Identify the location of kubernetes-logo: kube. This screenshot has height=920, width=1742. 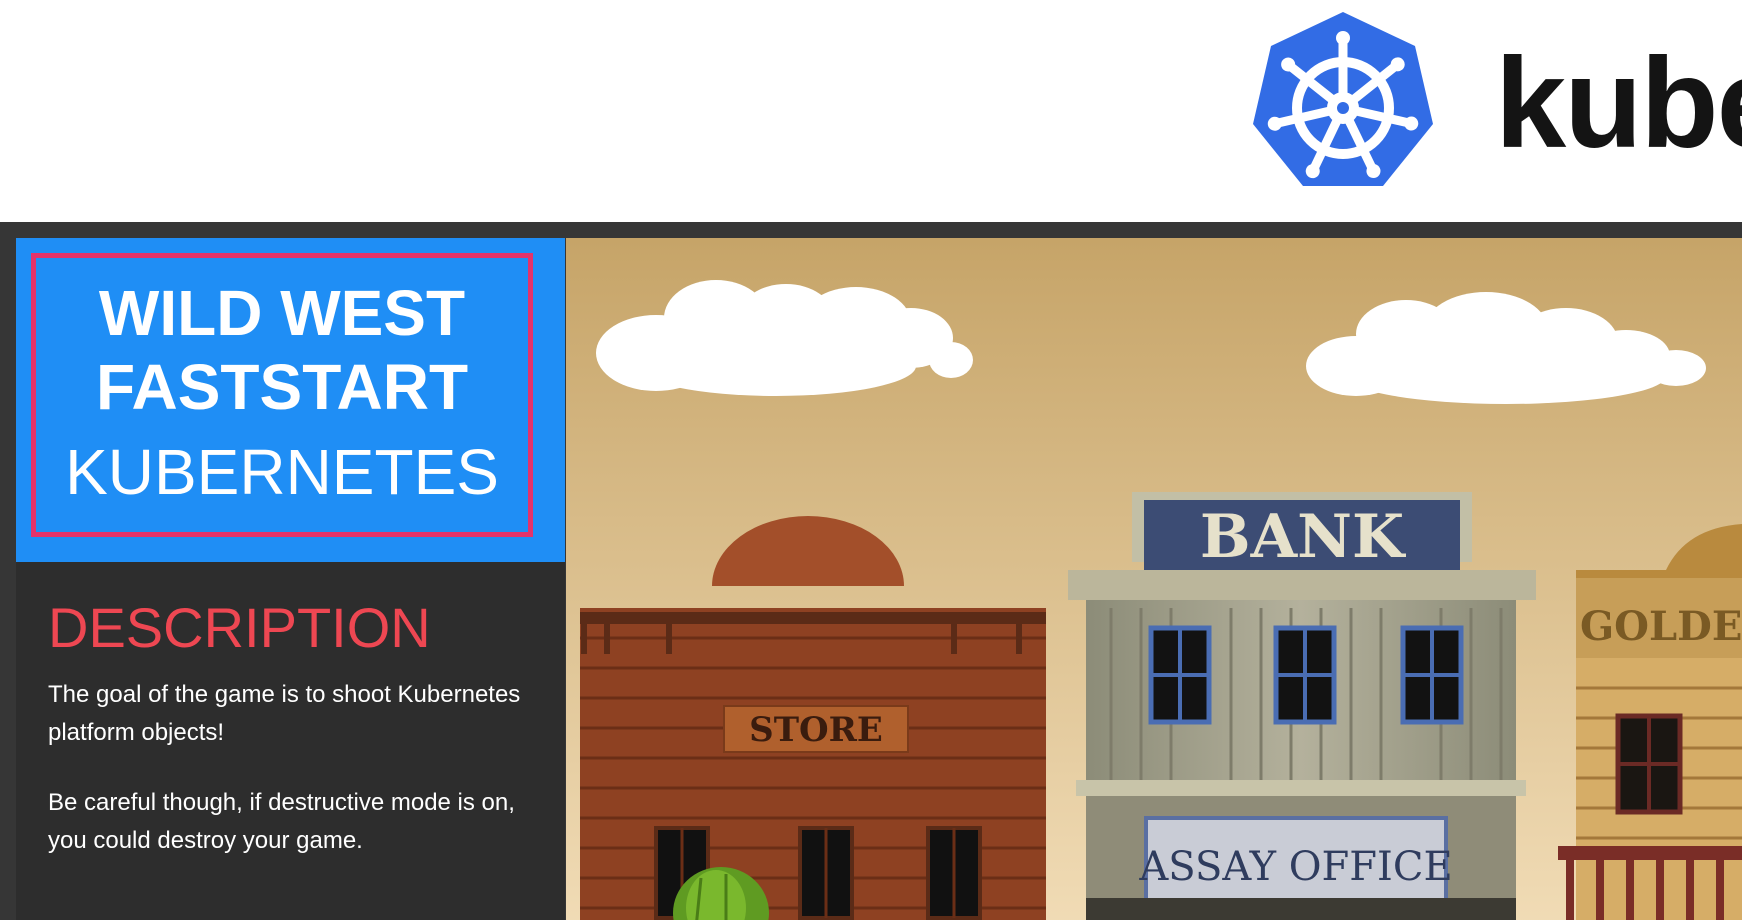
(1493, 107).